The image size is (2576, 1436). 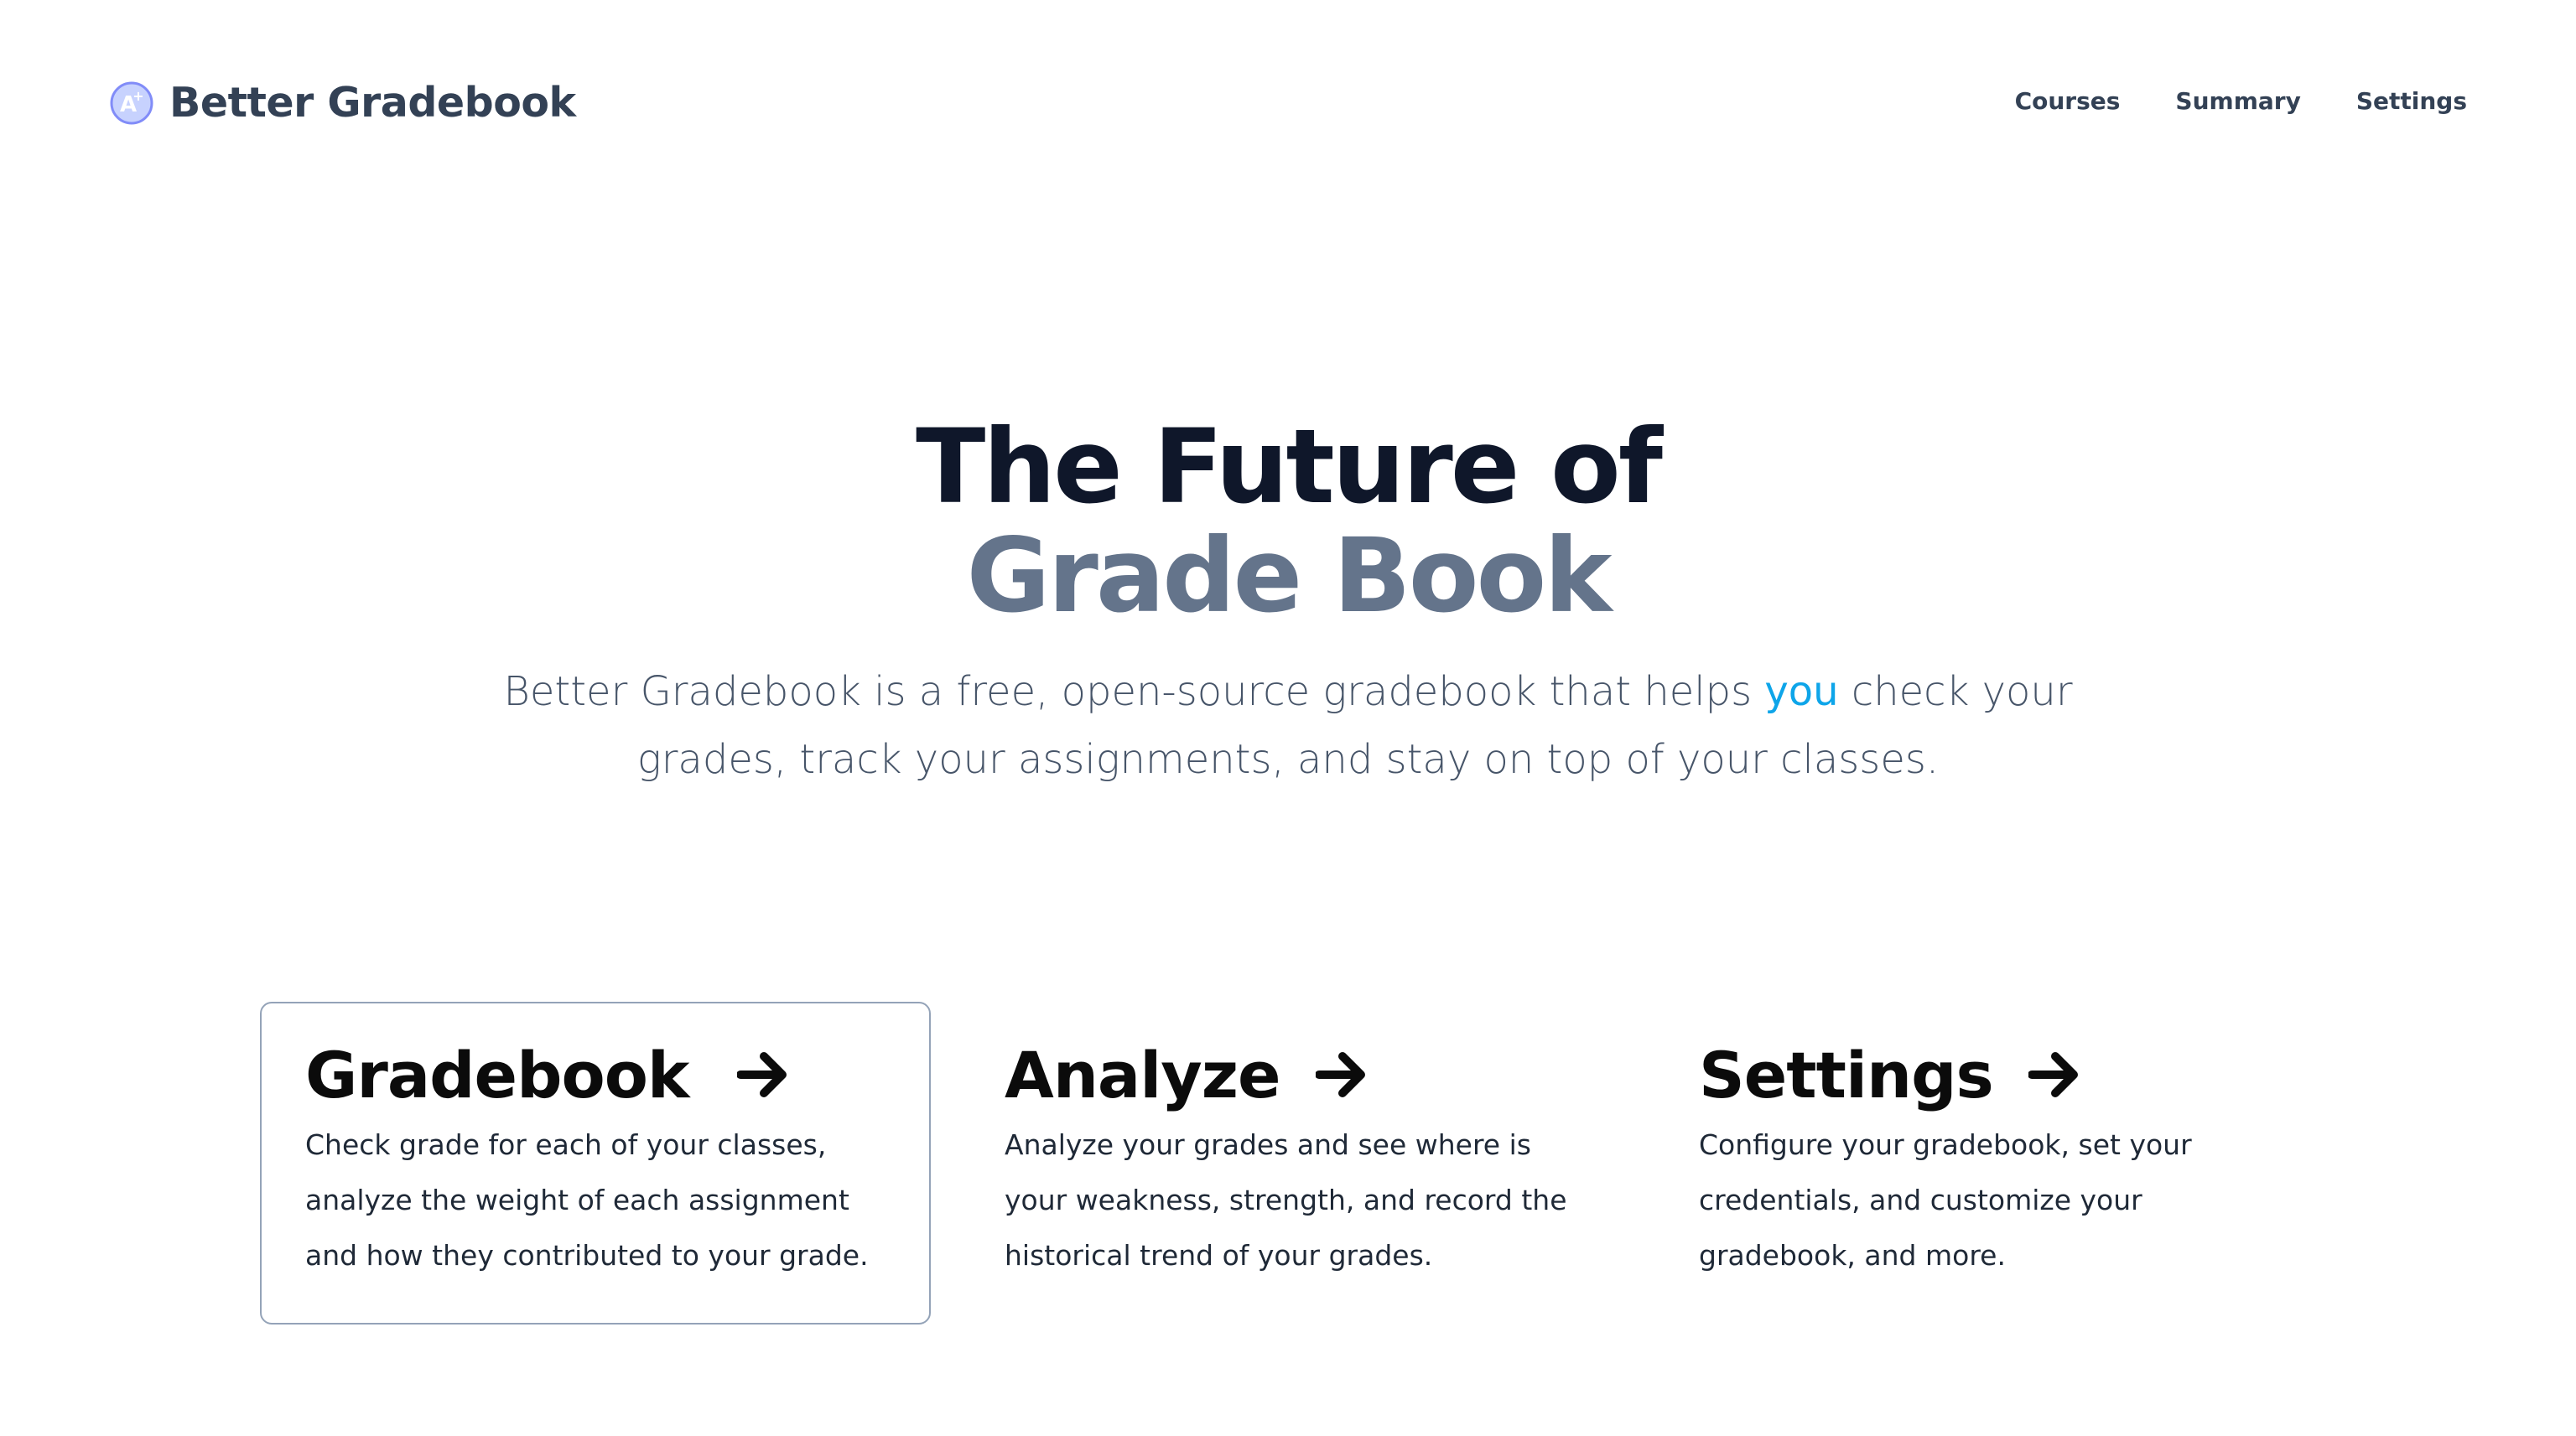 What do you see at coordinates (497, 1074) in the screenshot?
I see `card-title: Gradebook` at bounding box center [497, 1074].